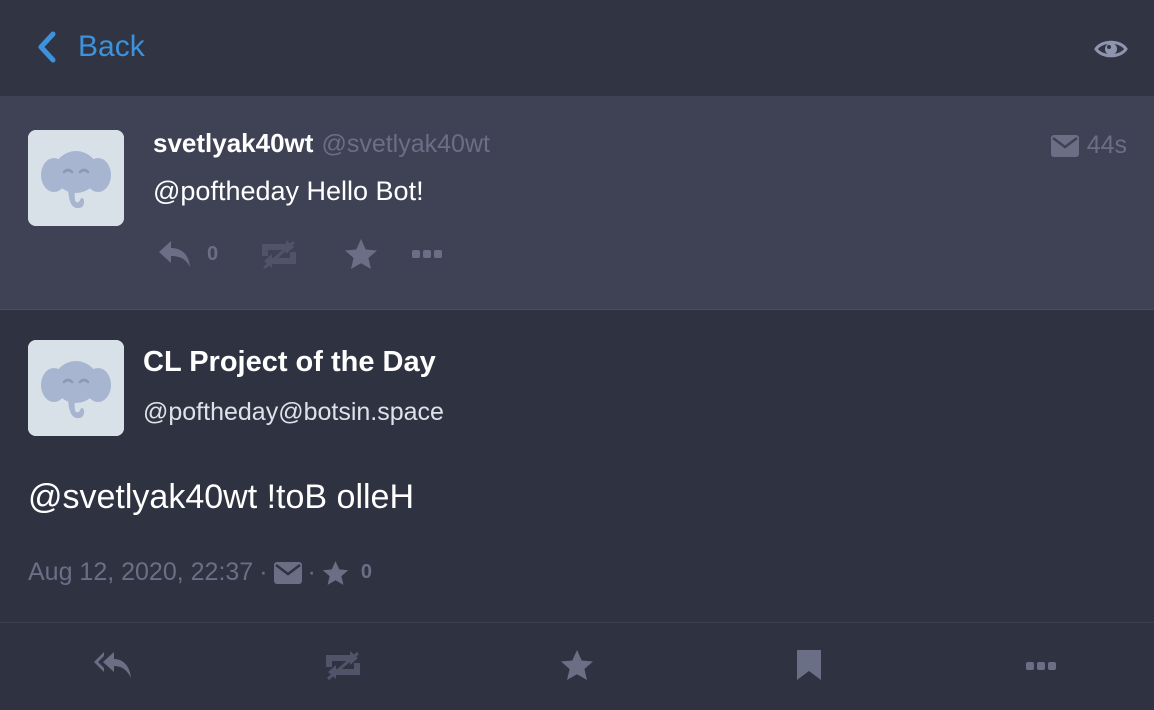 The width and height of the screenshot is (1154, 710). Describe the element at coordinates (289, 362) in the screenshot. I see `display-name: CL Project of the Day` at that location.